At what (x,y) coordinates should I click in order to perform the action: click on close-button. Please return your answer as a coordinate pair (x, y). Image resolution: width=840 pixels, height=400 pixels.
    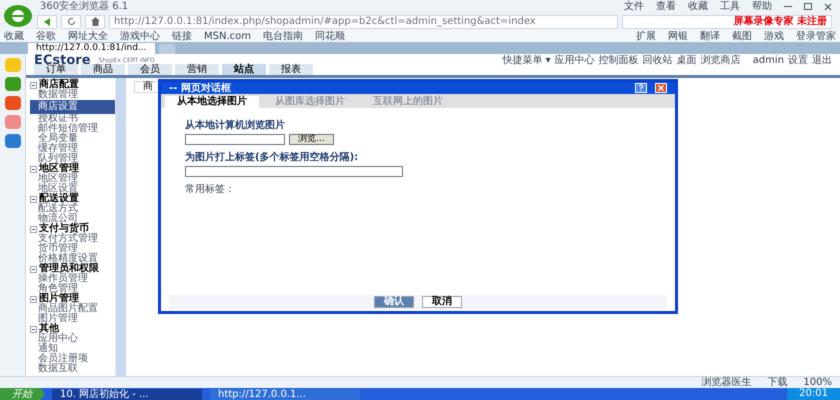
    Looking at the image, I should click on (661, 88).